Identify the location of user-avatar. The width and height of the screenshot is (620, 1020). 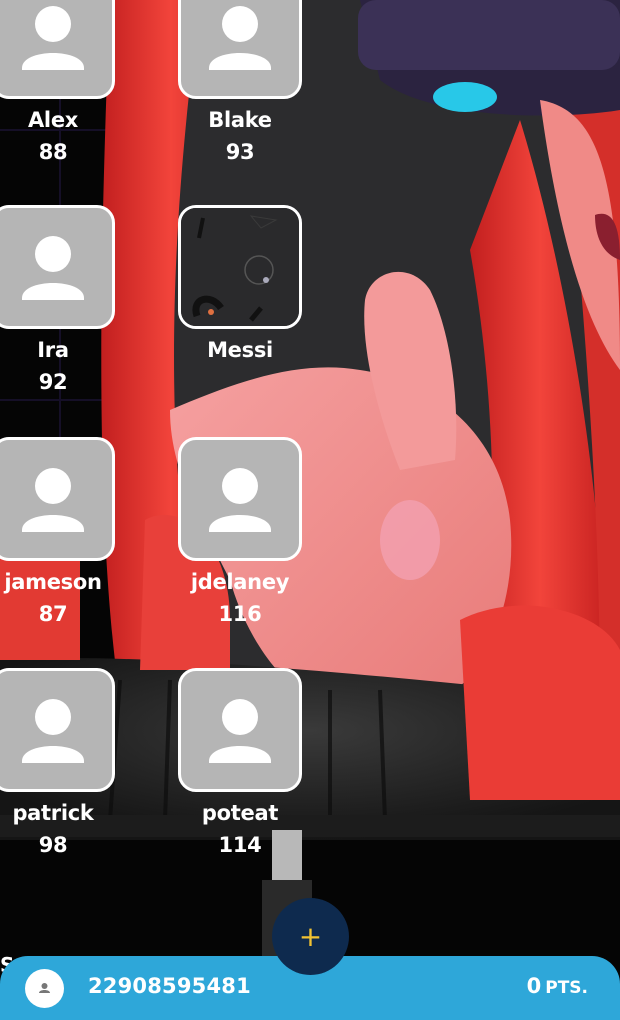
(44, 988).